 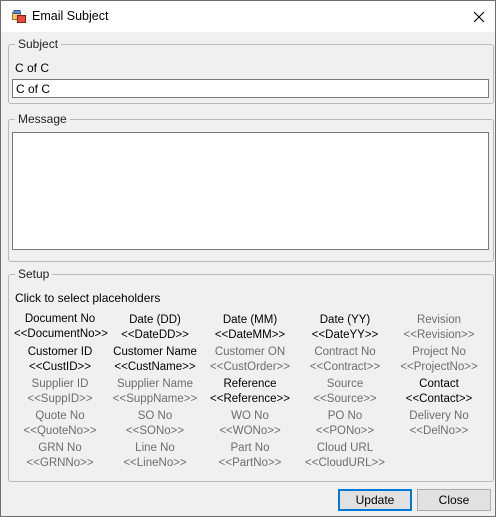 What do you see at coordinates (60, 384) in the screenshot?
I see `placeholder-name: Supplier ID` at bounding box center [60, 384].